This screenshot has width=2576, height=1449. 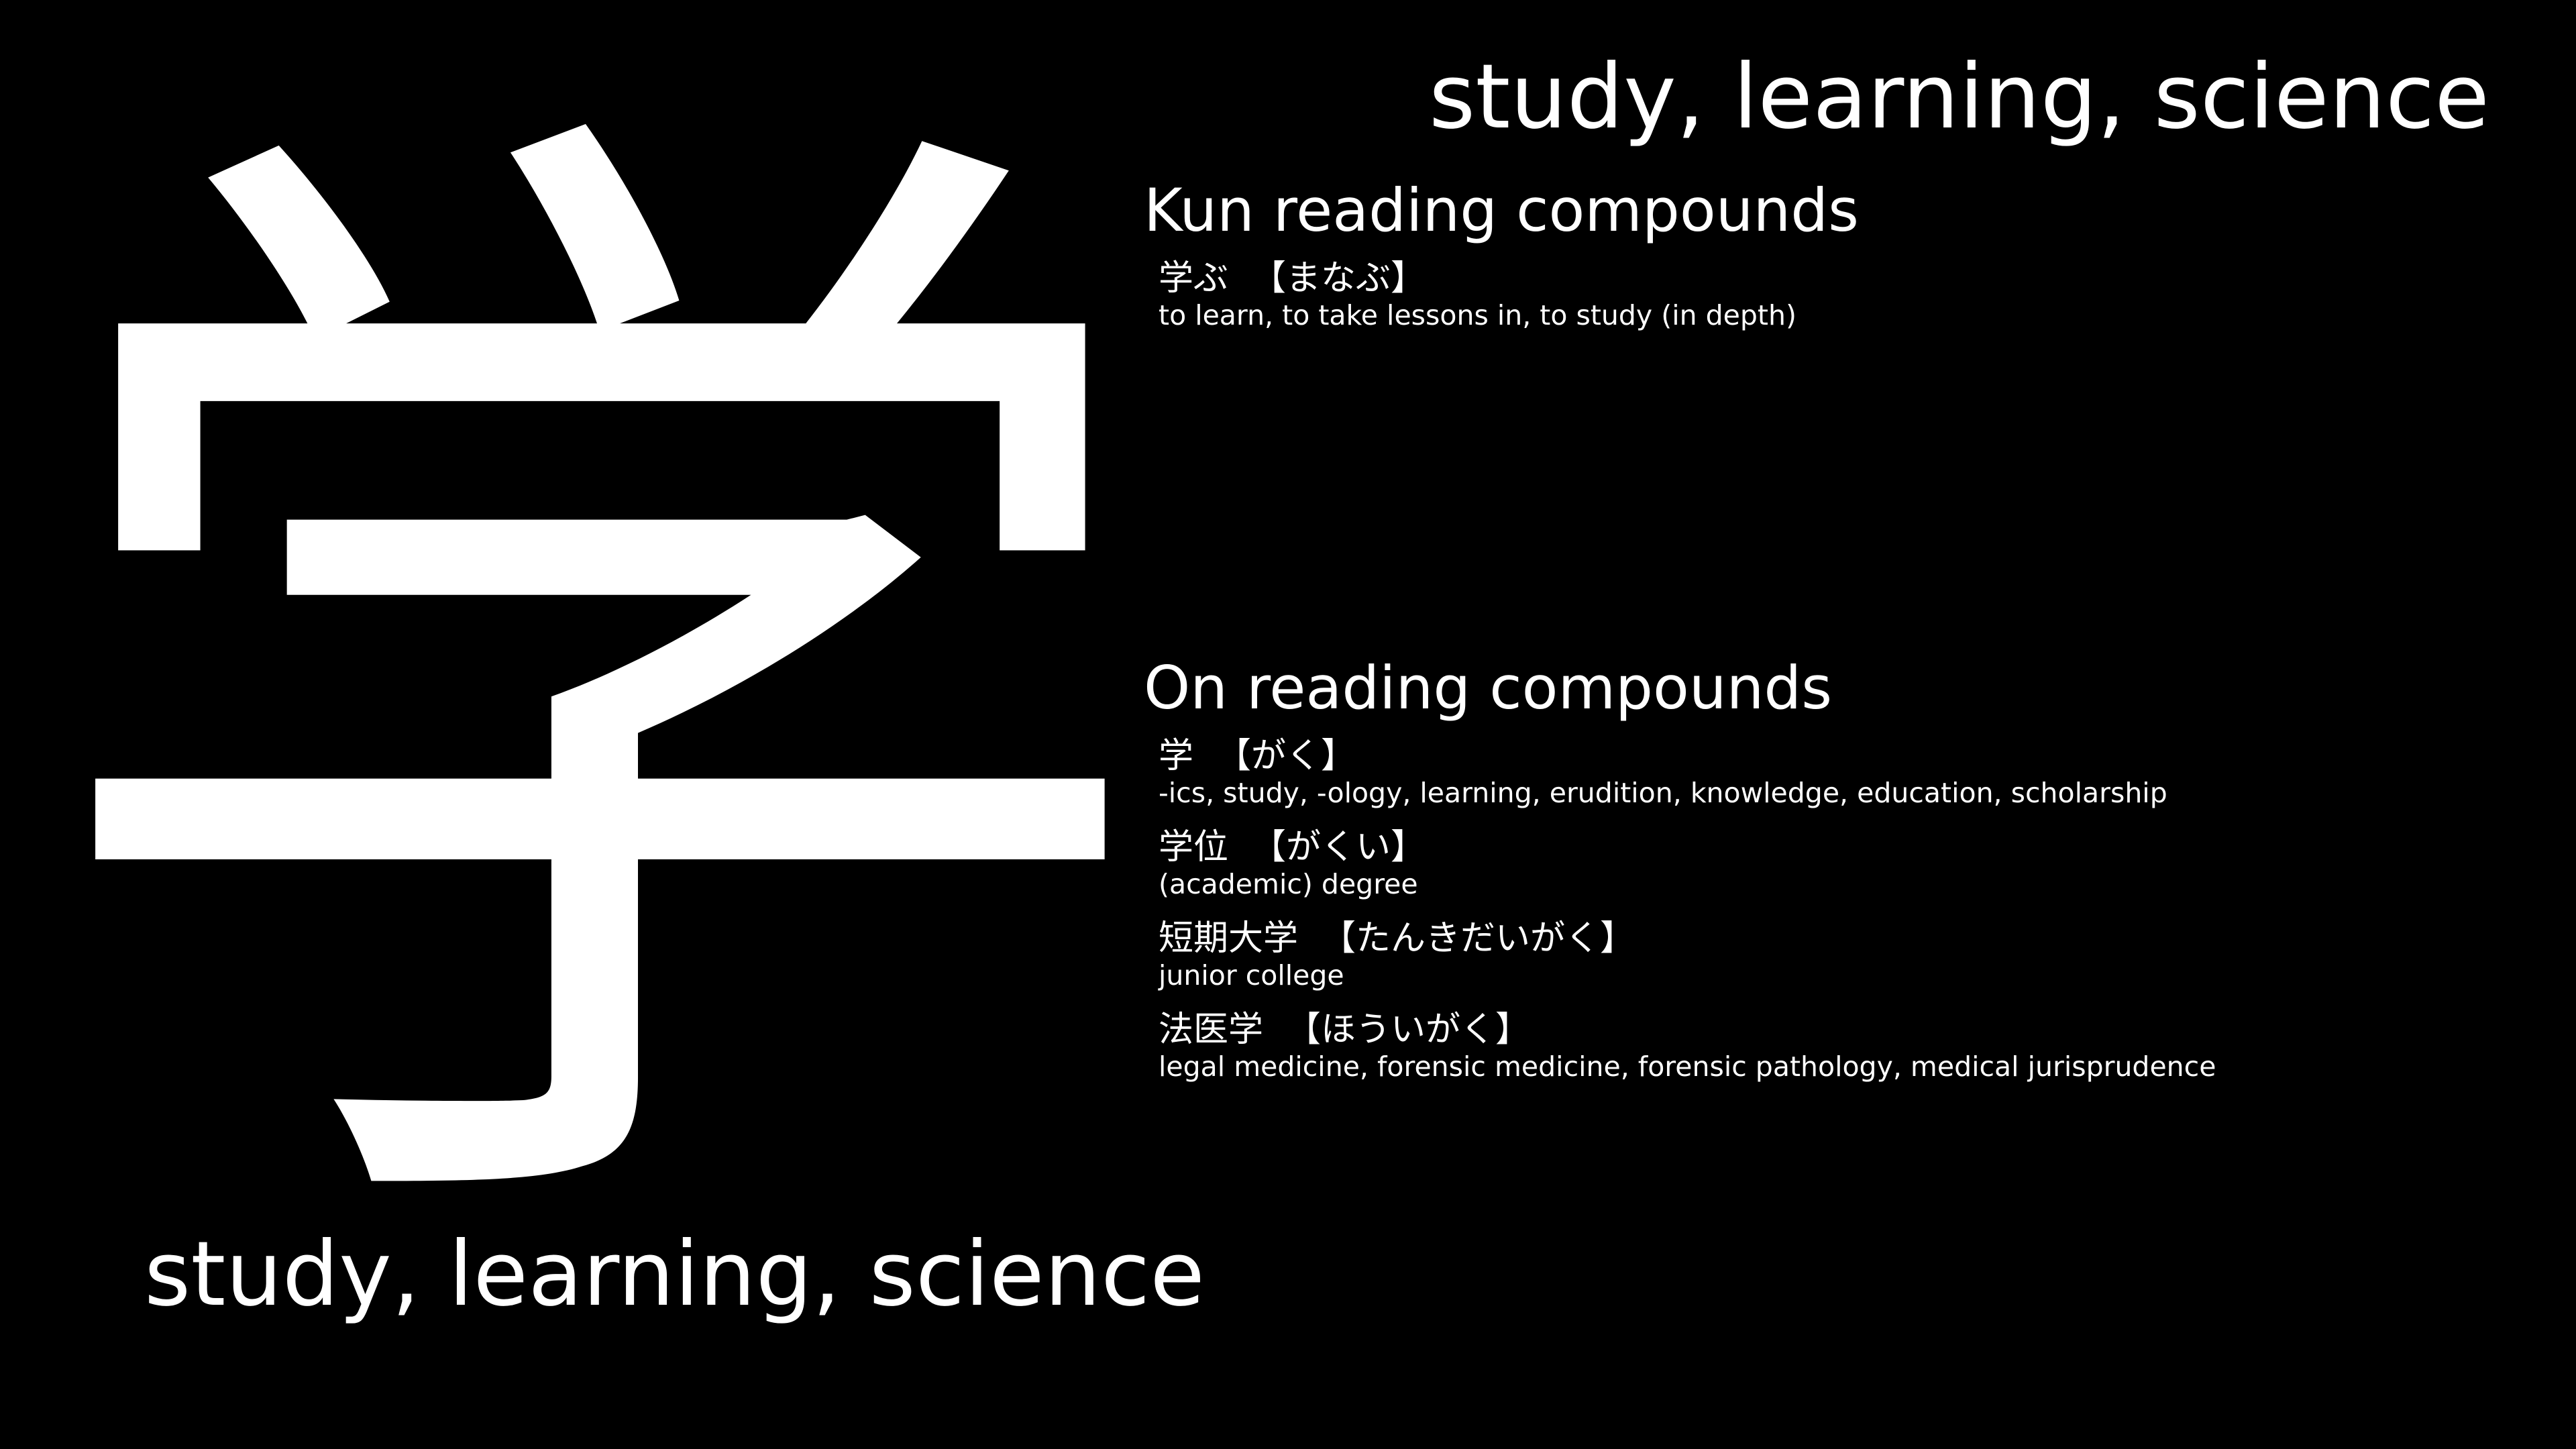 What do you see at coordinates (1338, 847) in the screenshot?
I see `compound-reading: 【がくい】` at bounding box center [1338, 847].